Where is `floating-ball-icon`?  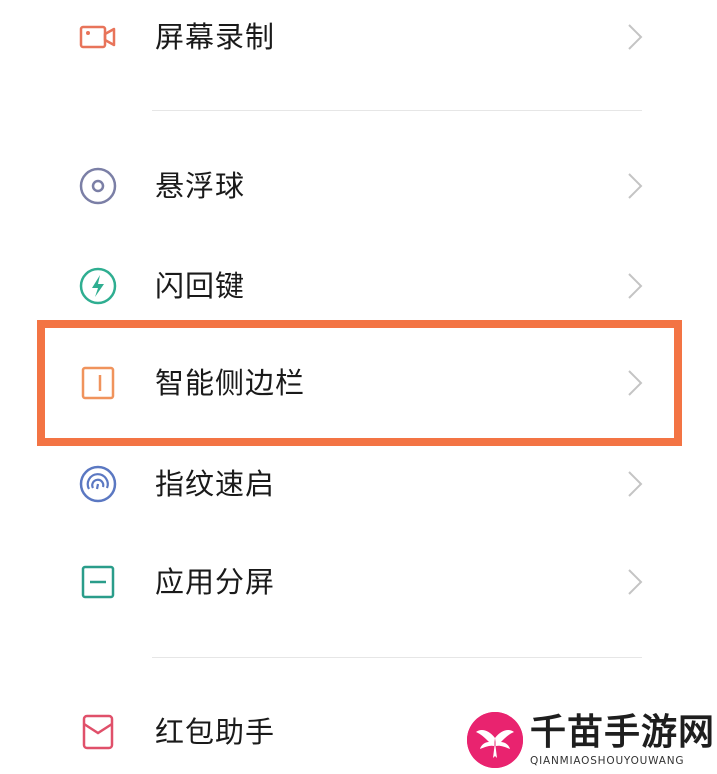
floating-ball-icon is located at coordinates (98, 186).